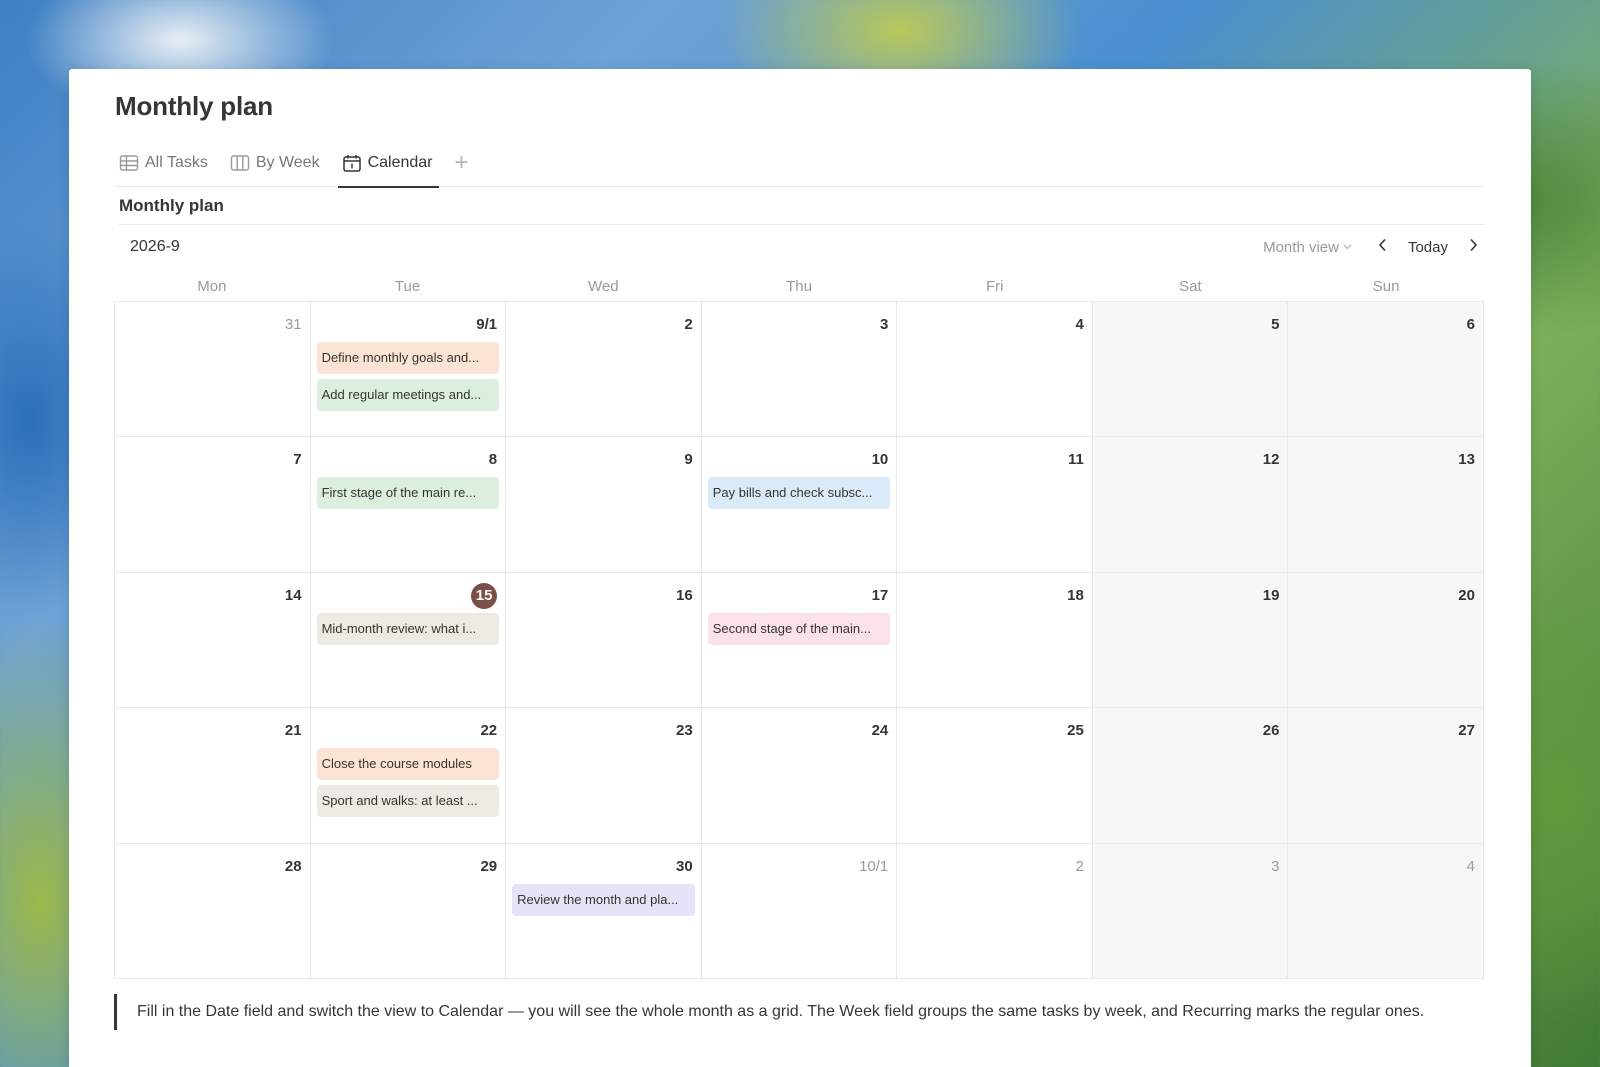 This screenshot has height=1067, width=1600. What do you see at coordinates (1428, 247) in the screenshot?
I see `today-button: Today` at bounding box center [1428, 247].